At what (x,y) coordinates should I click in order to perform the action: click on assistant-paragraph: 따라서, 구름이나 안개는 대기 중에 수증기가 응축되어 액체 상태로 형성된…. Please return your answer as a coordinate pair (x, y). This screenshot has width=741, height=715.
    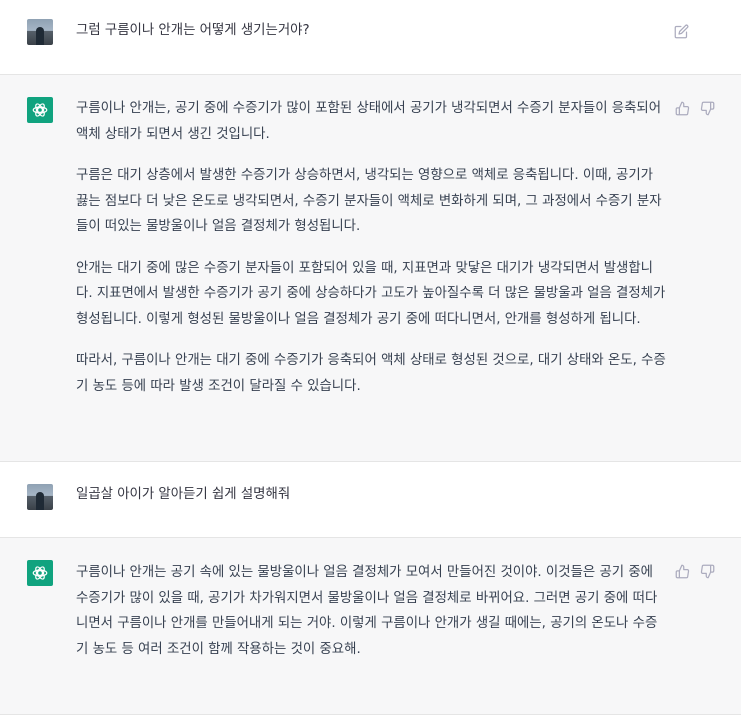
    Looking at the image, I should click on (371, 373).